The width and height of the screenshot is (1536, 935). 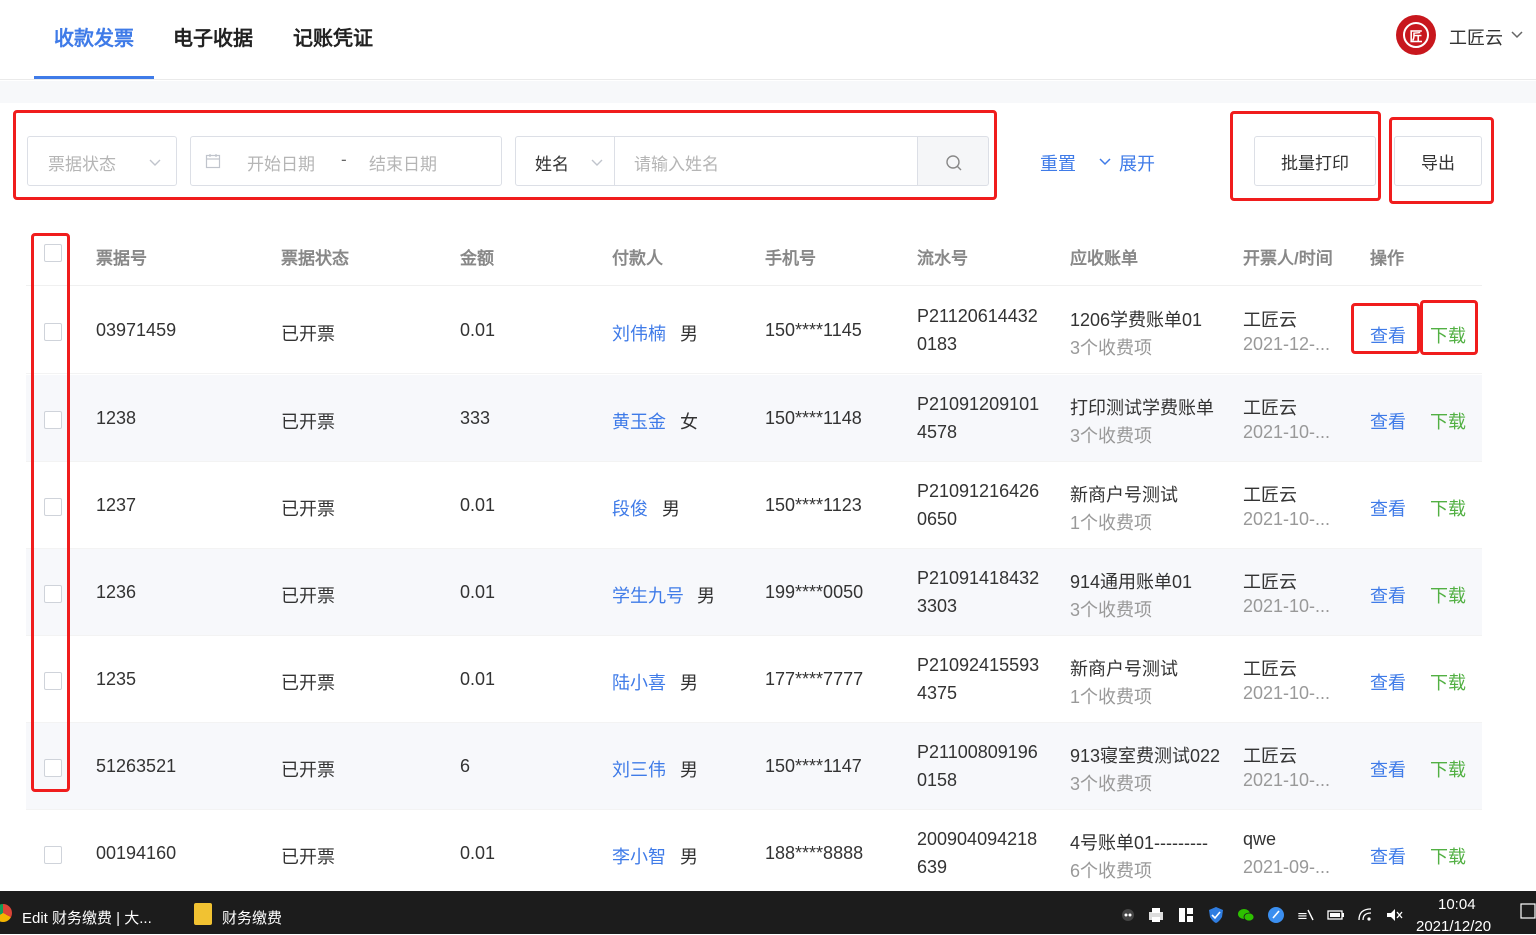 What do you see at coordinates (1128, 915) in the screenshot?
I see `wechat-work-icon` at bounding box center [1128, 915].